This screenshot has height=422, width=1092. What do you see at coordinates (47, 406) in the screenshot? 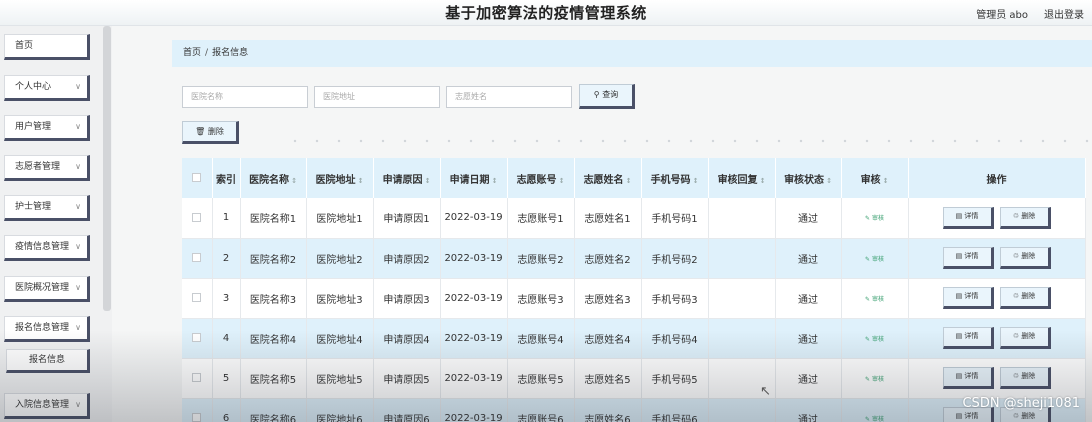
I see `sidebar-item: 入院信息管理 ∨` at bounding box center [47, 406].